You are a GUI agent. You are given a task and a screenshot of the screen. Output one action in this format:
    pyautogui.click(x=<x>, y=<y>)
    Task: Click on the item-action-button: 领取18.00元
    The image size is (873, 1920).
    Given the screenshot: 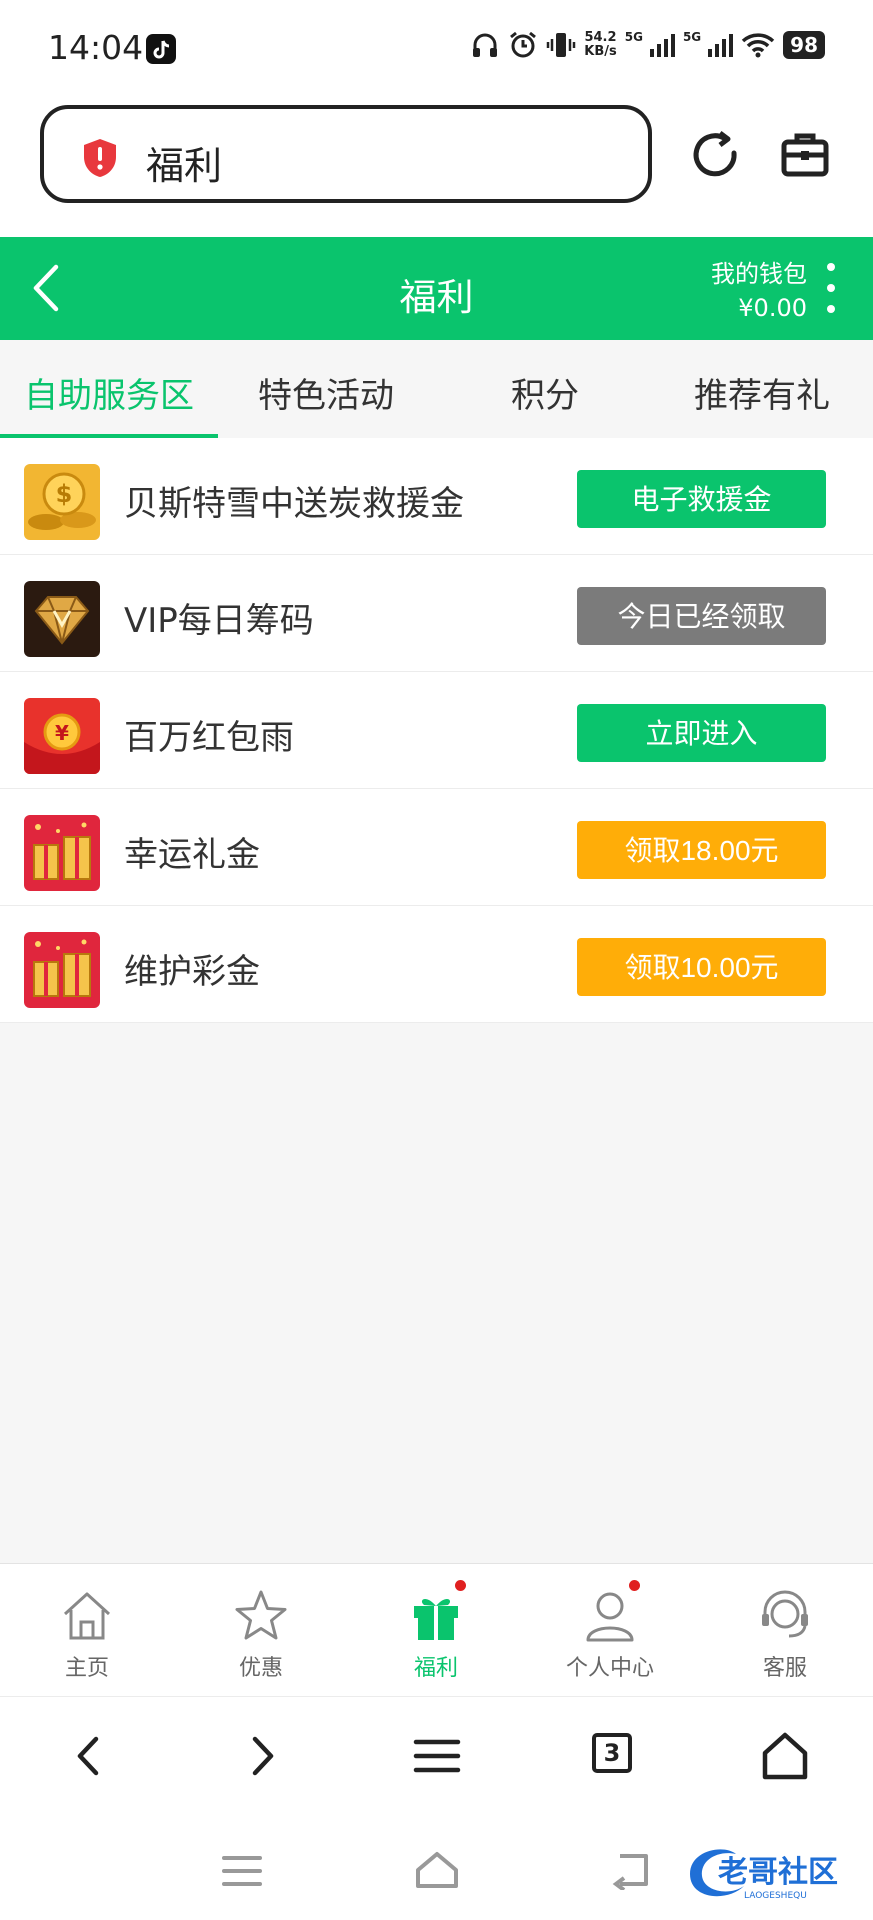 What is the action you would take?
    pyautogui.click(x=701, y=850)
    